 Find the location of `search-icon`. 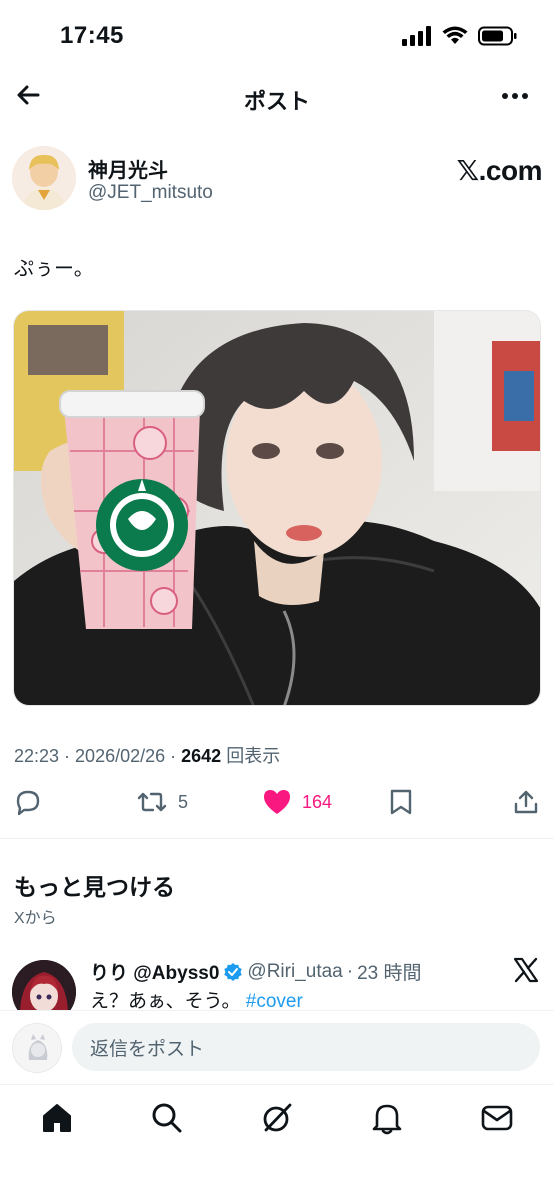

search-icon is located at coordinates (167, 1118).